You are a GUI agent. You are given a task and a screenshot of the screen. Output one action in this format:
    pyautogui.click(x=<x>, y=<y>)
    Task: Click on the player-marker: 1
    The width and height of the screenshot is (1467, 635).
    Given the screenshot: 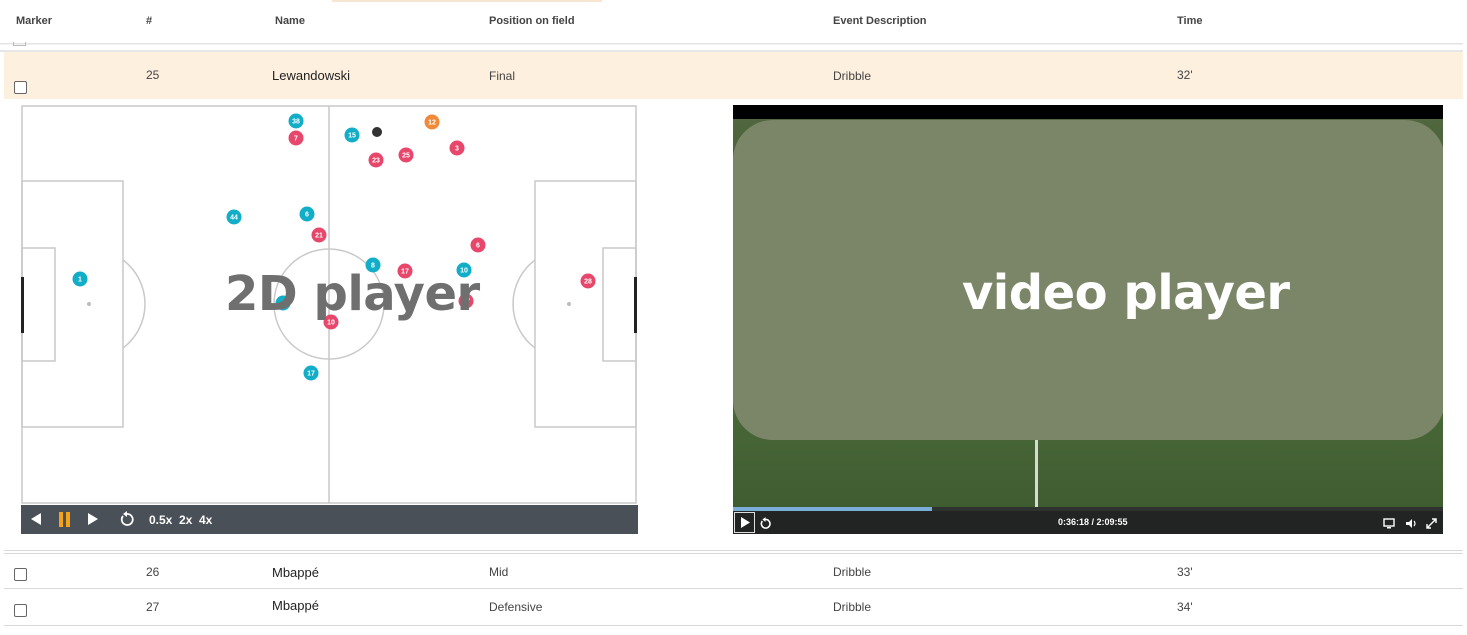 What is the action you would take?
    pyautogui.click(x=80, y=279)
    